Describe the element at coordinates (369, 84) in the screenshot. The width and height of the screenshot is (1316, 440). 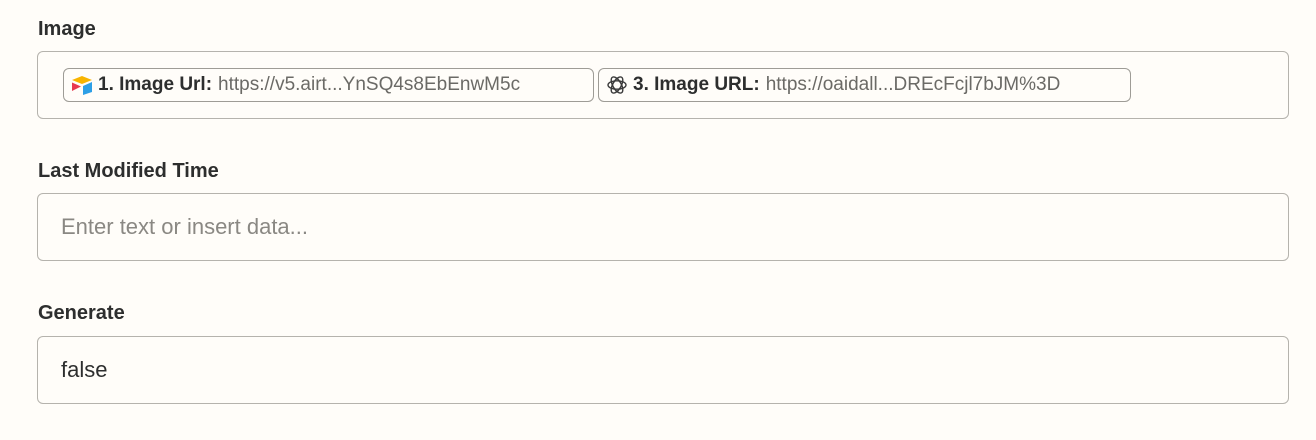
I see `image-url-pill-value: https://v5.airt...YnSQ4s8EbEnwM5c` at that location.